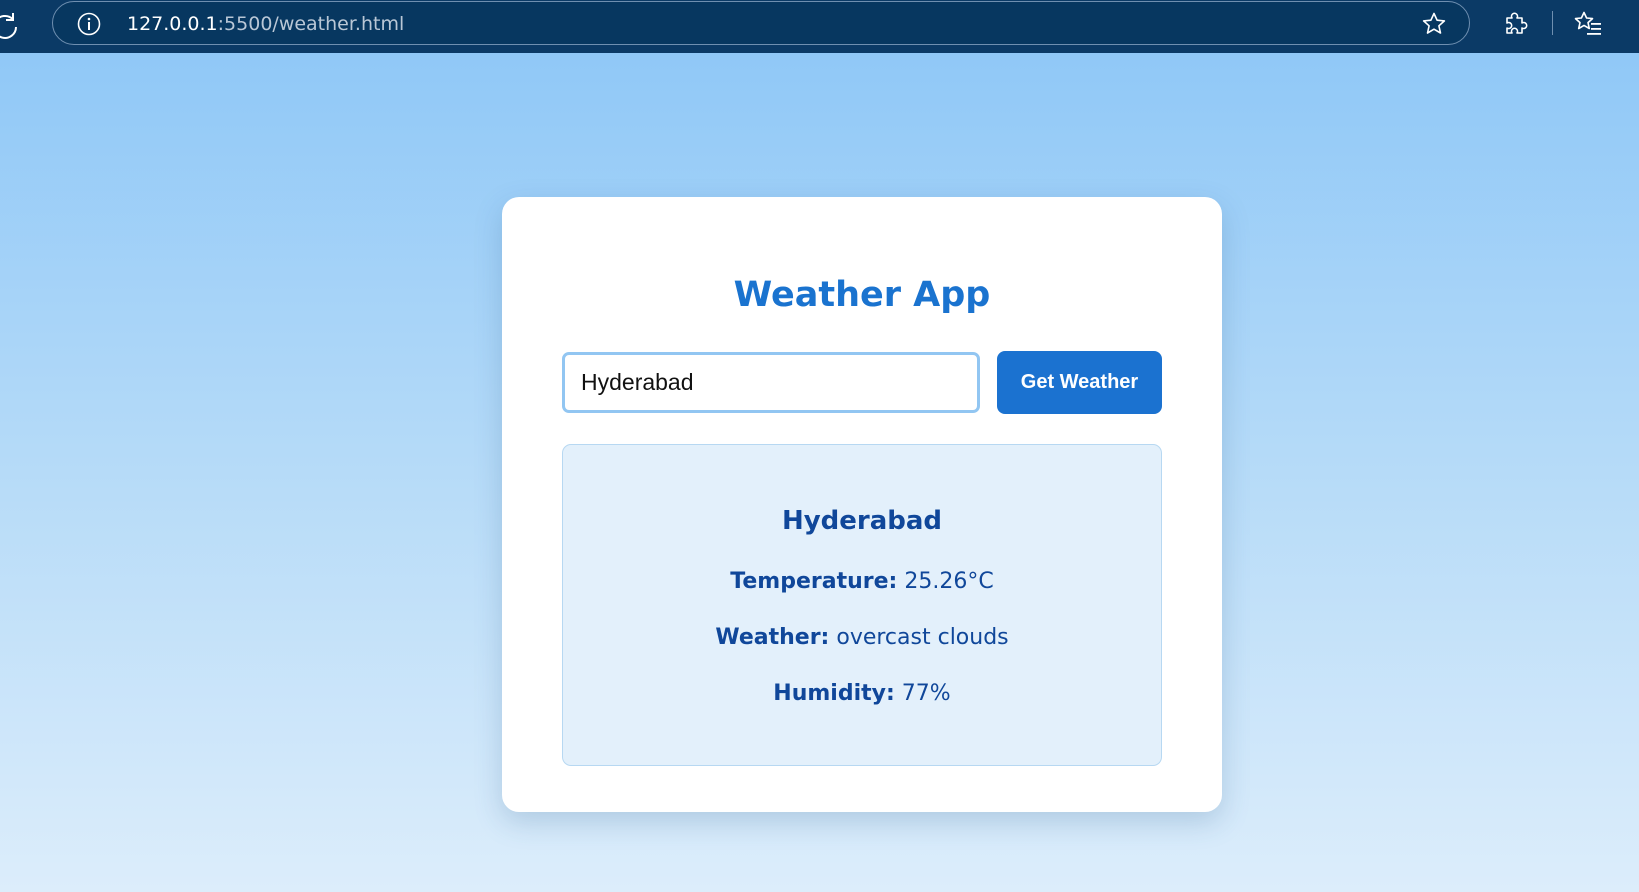 This screenshot has width=1639, height=892. I want to click on temperature-row: Temperature: 25.26°C, so click(862, 582).